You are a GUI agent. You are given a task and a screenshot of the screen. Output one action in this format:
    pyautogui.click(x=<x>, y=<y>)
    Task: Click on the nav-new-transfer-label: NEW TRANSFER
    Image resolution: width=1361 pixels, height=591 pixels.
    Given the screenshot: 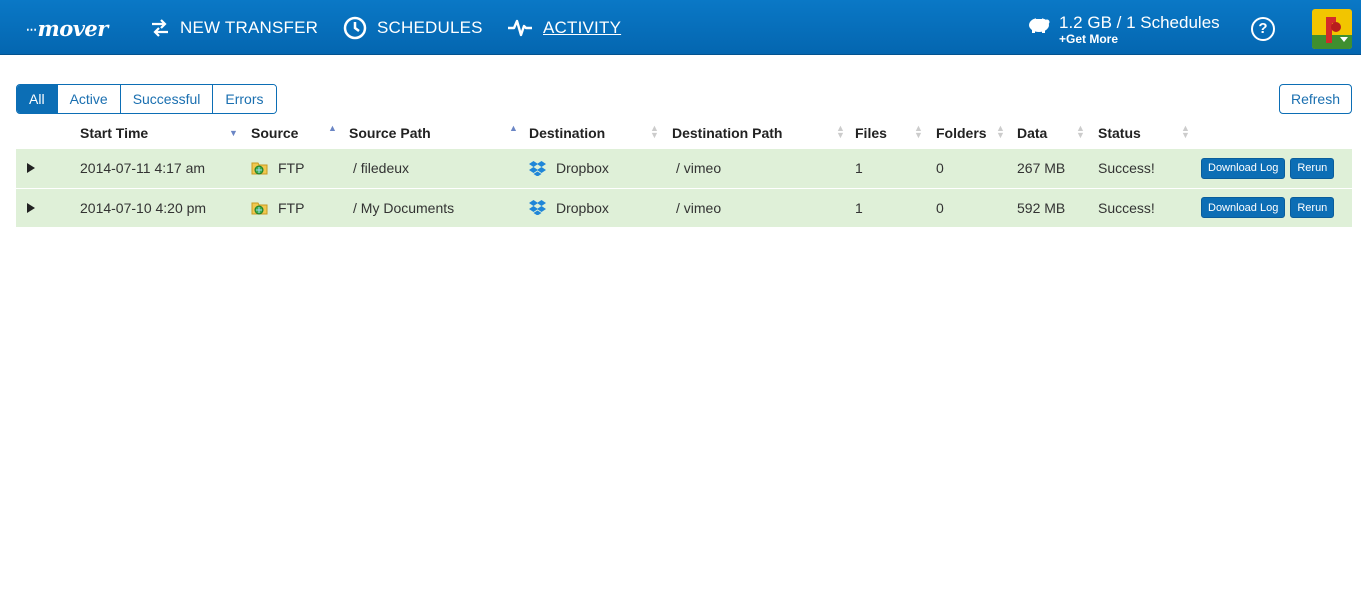 What is the action you would take?
    pyautogui.click(x=249, y=27)
    